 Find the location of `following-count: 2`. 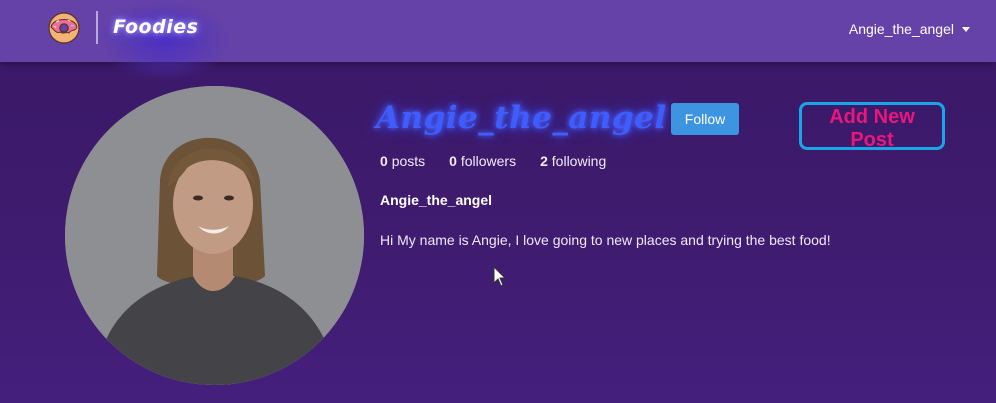

following-count: 2 is located at coordinates (544, 161).